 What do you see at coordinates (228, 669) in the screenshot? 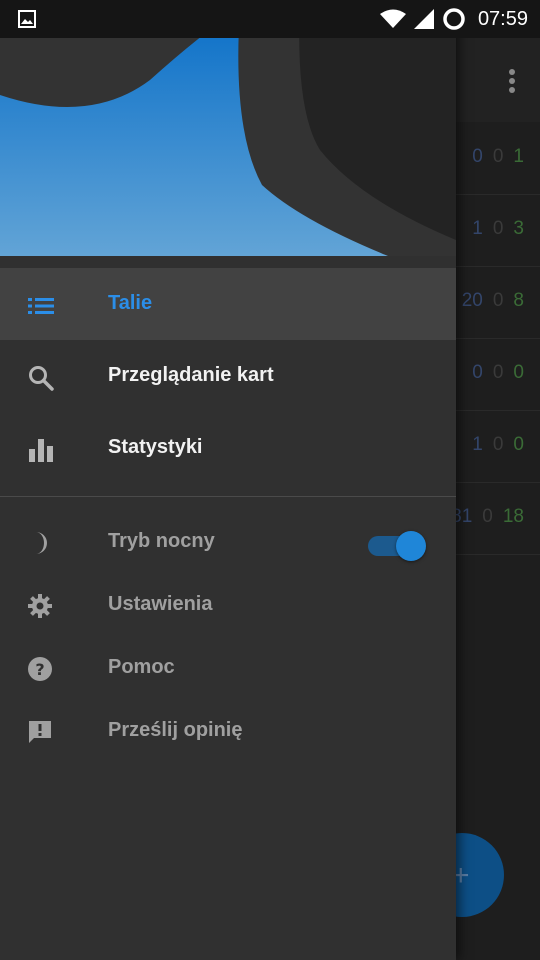
I see `nav-item-help: ? Pomoc` at bounding box center [228, 669].